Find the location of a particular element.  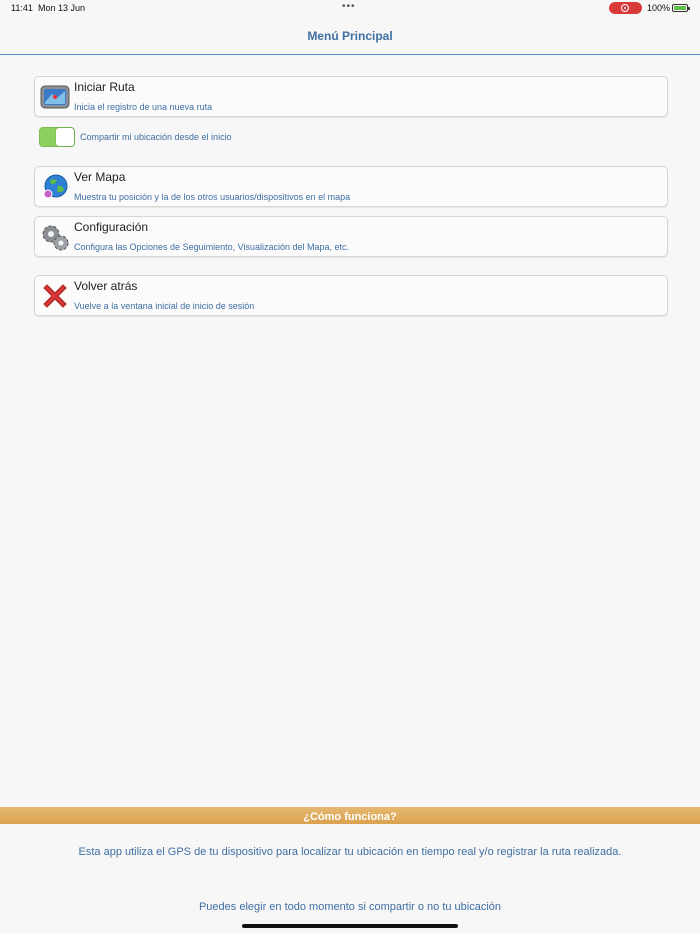

multitask-dots: ••• is located at coordinates (349, 6).